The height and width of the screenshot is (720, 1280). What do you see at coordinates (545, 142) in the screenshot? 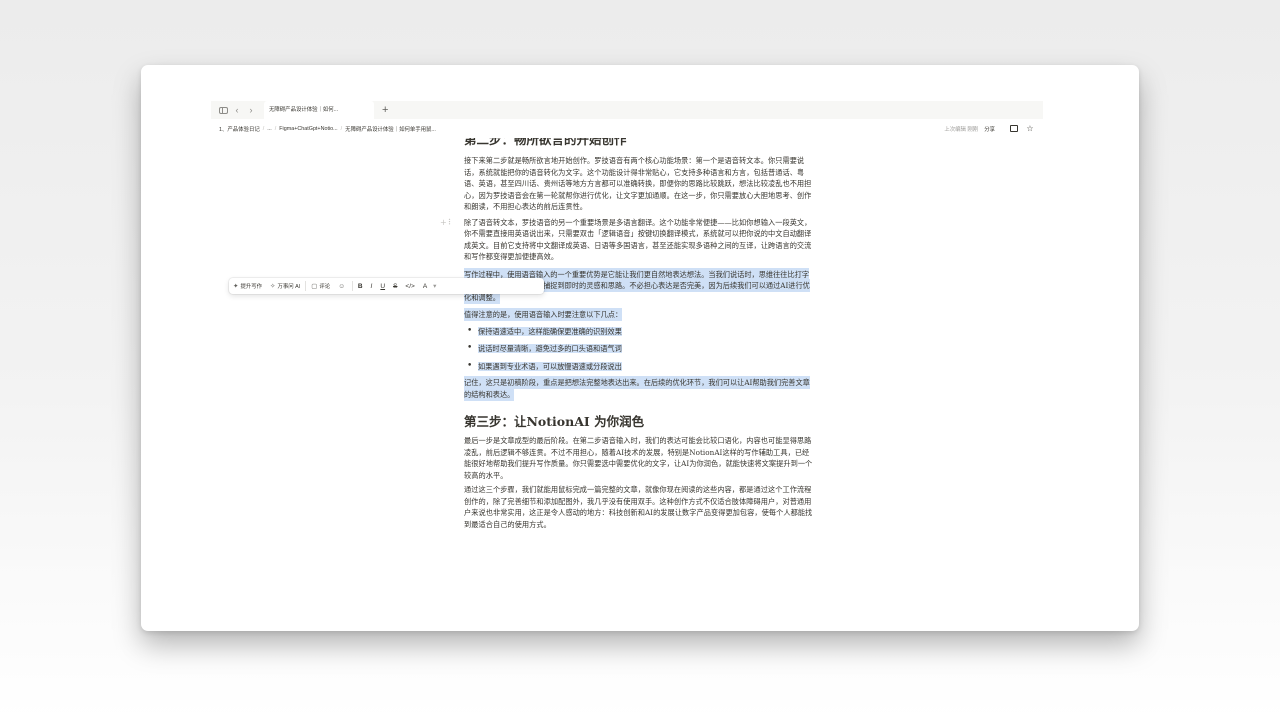
I see `step2-heading: 第二步：畅所欲言的开始创作` at bounding box center [545, 142].